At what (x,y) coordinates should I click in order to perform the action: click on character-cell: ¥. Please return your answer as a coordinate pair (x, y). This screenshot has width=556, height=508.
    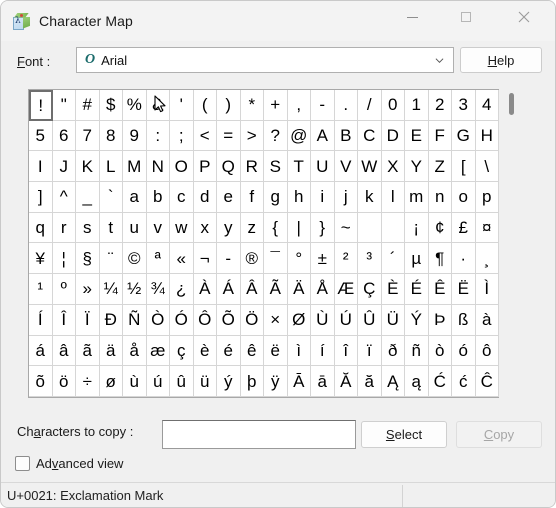
    Looking at the image, I should click on (41, 259).